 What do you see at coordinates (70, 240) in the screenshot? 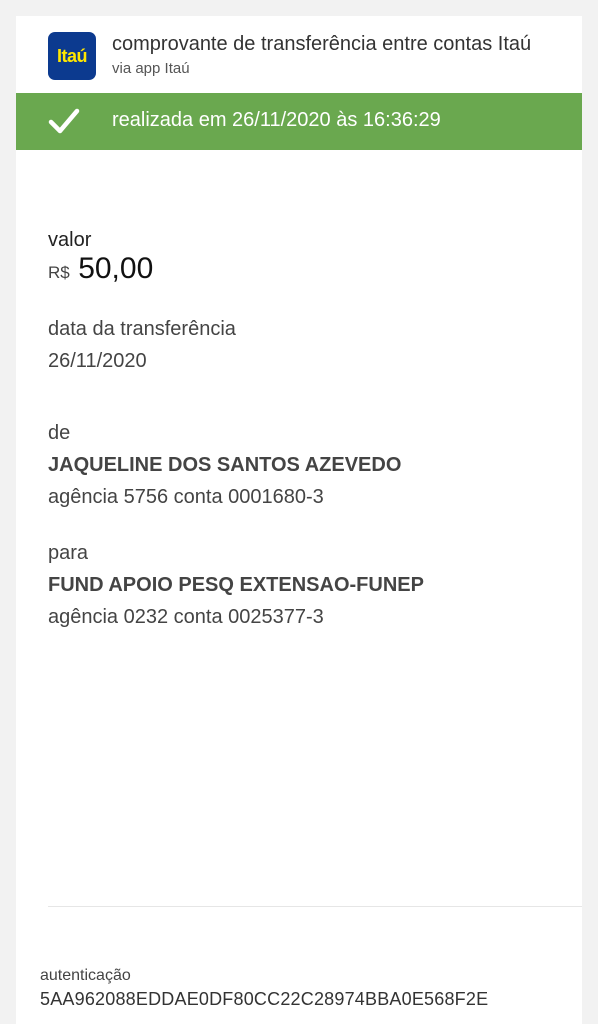
I see `amount-label: valor` at bounding box center [70, 240].